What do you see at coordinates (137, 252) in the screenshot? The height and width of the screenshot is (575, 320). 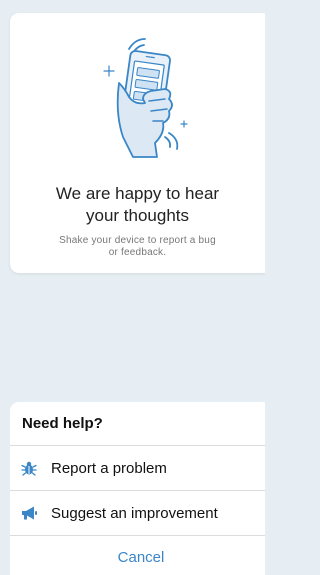 I see `card-subtitle-line2: or feedback.` at bounding box center [137, 252].